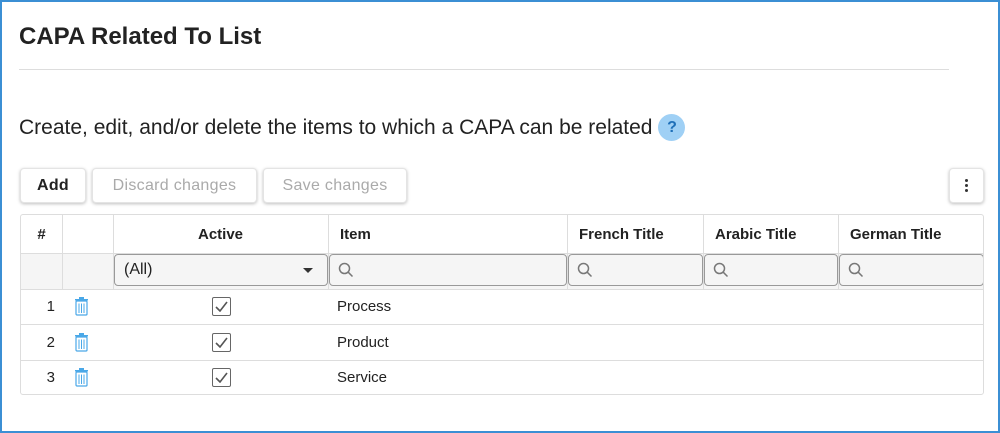 The image size is (1000, 433). What do you see at coordinates (484, 69) in the screenshot?
I see `title-divider` at bounding box center [484, 69].